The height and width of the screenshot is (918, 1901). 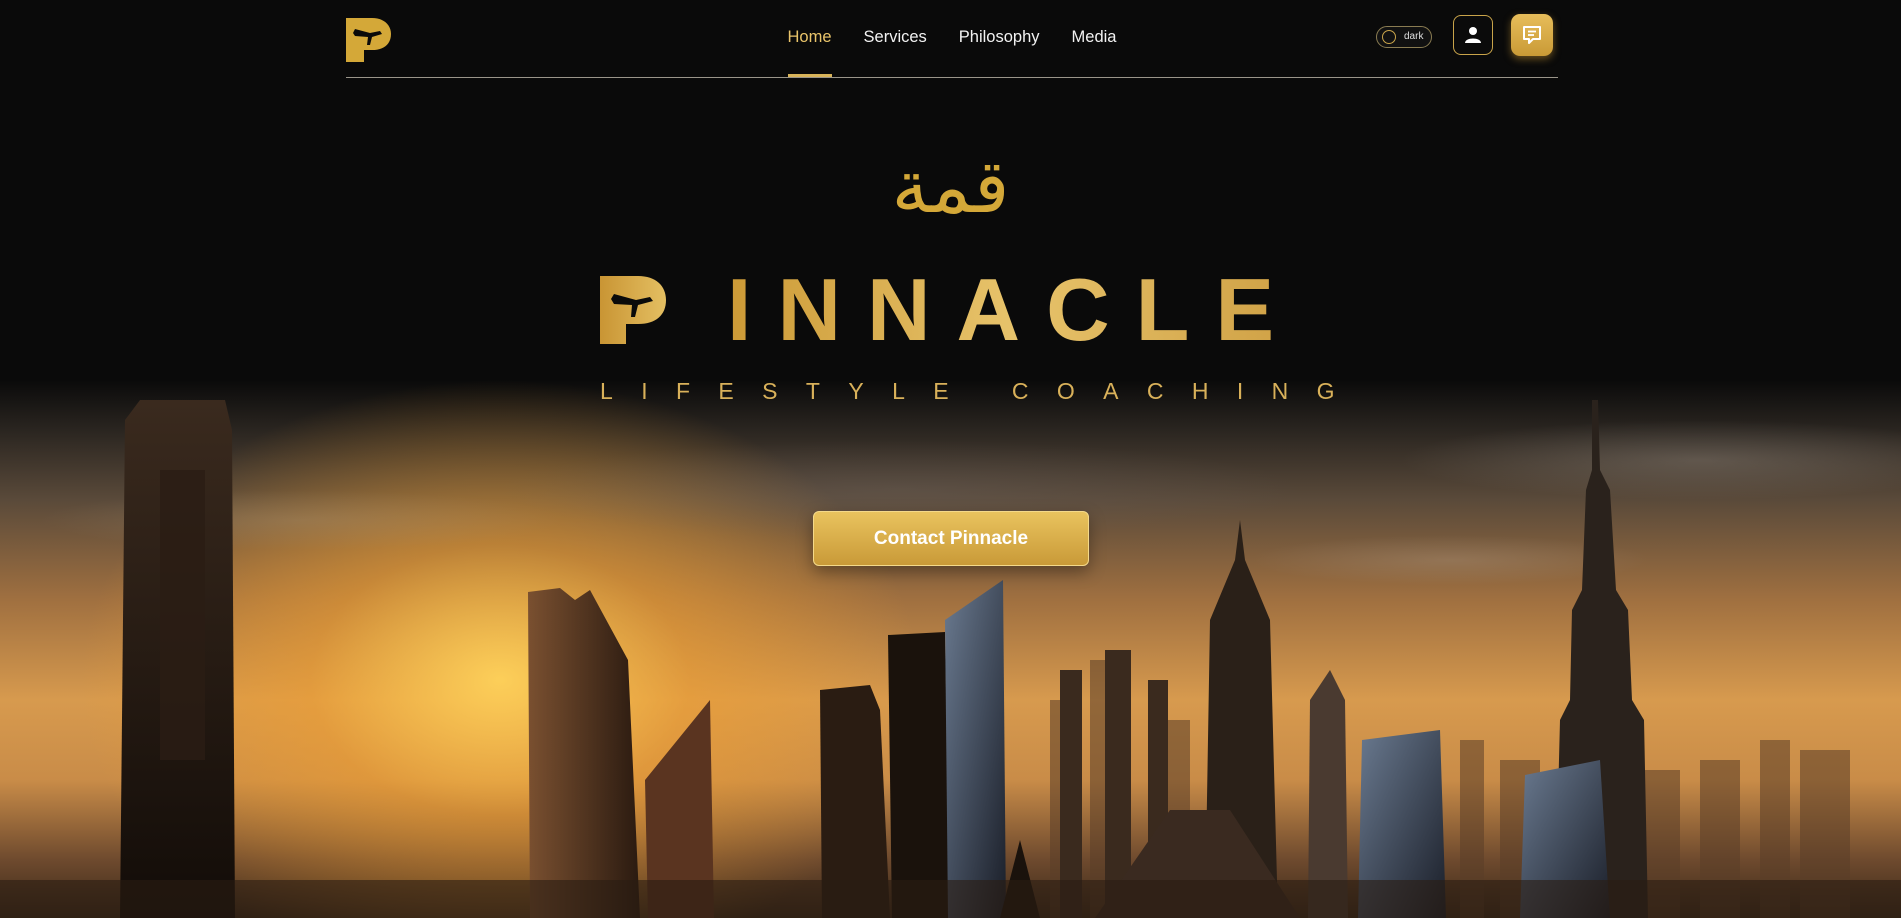 I want to click on tagline: LIFESTYLE COACHING, so click(x=981, y=391).